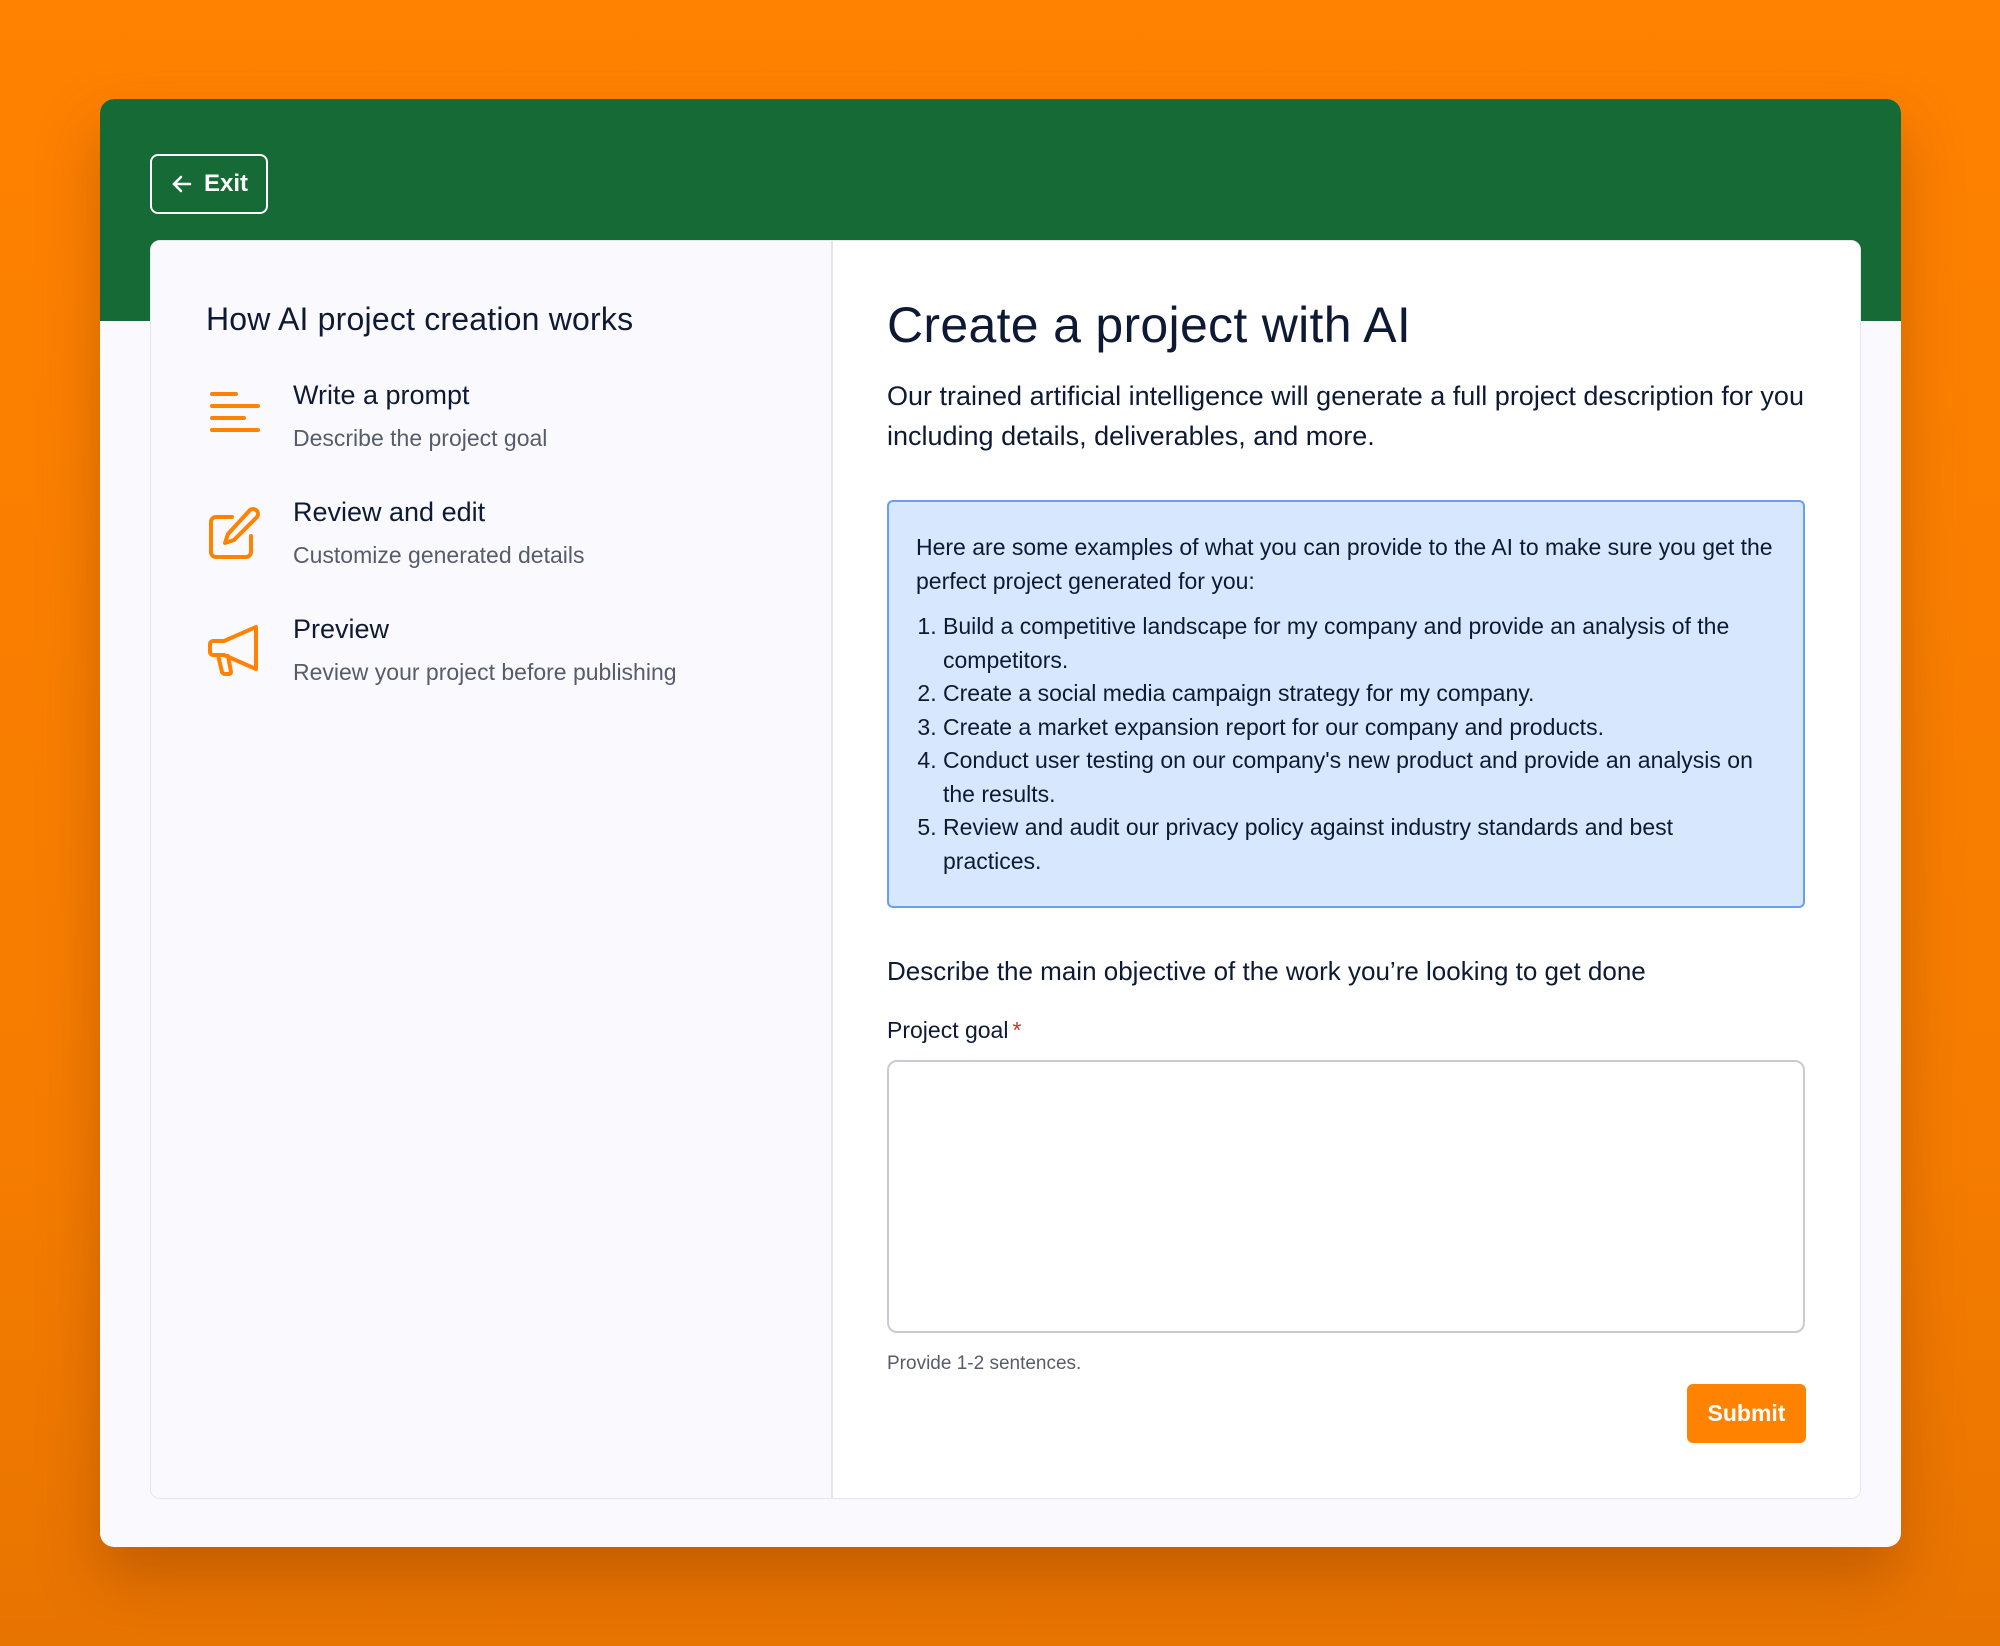 The width and height of the screenshot is (2000, 1646). I want to click on step-description: Review your project before publishing, so click(485, 672).